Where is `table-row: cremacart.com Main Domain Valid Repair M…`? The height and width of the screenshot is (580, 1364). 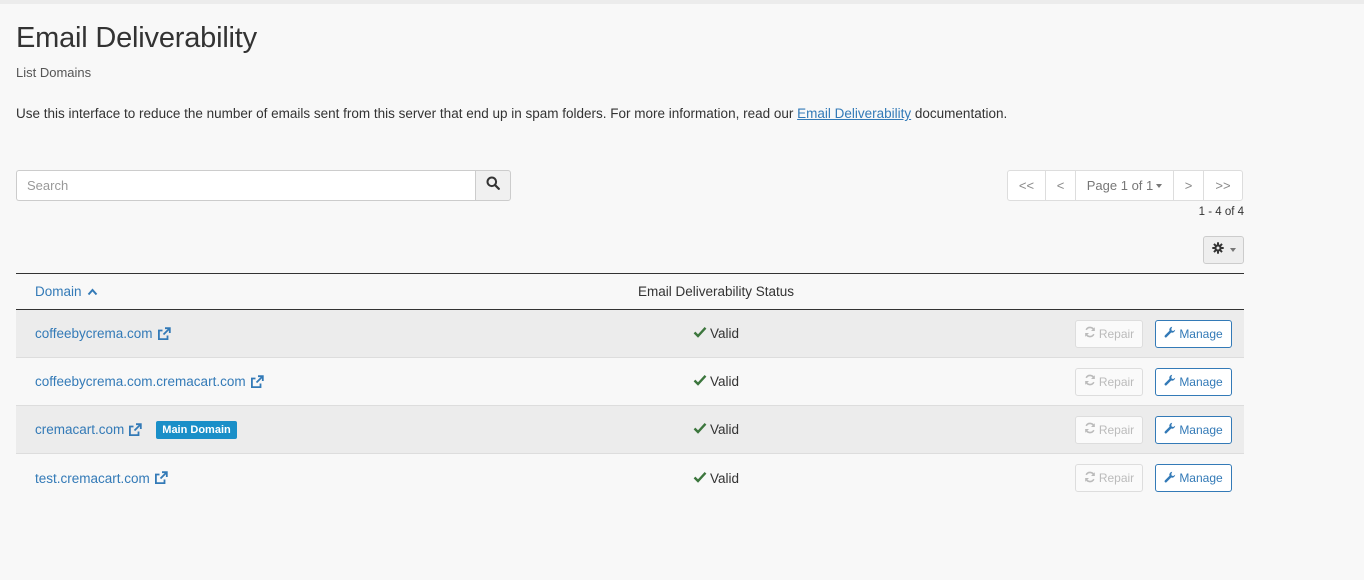
table-row: cremacart.com Main Domain Valid Repair M… is located at coordinates (630, 430).